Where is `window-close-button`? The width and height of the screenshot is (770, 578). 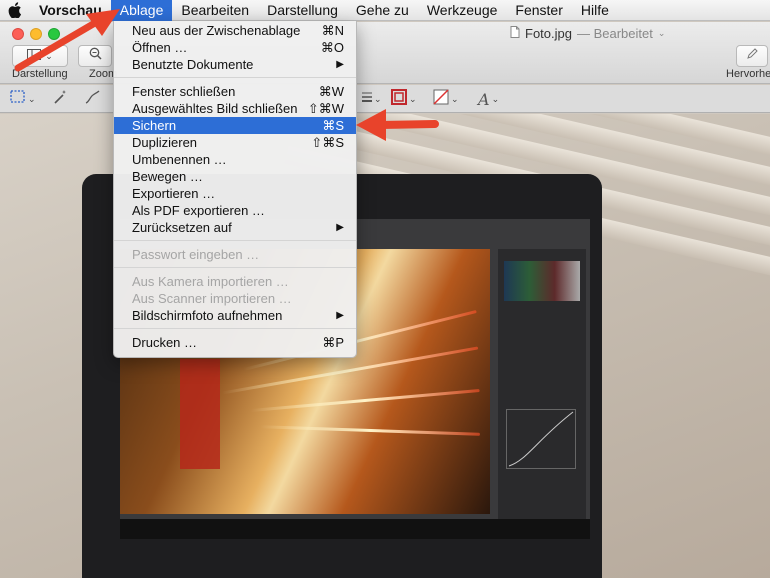 window-close-button is located at coordinates (18, 34).